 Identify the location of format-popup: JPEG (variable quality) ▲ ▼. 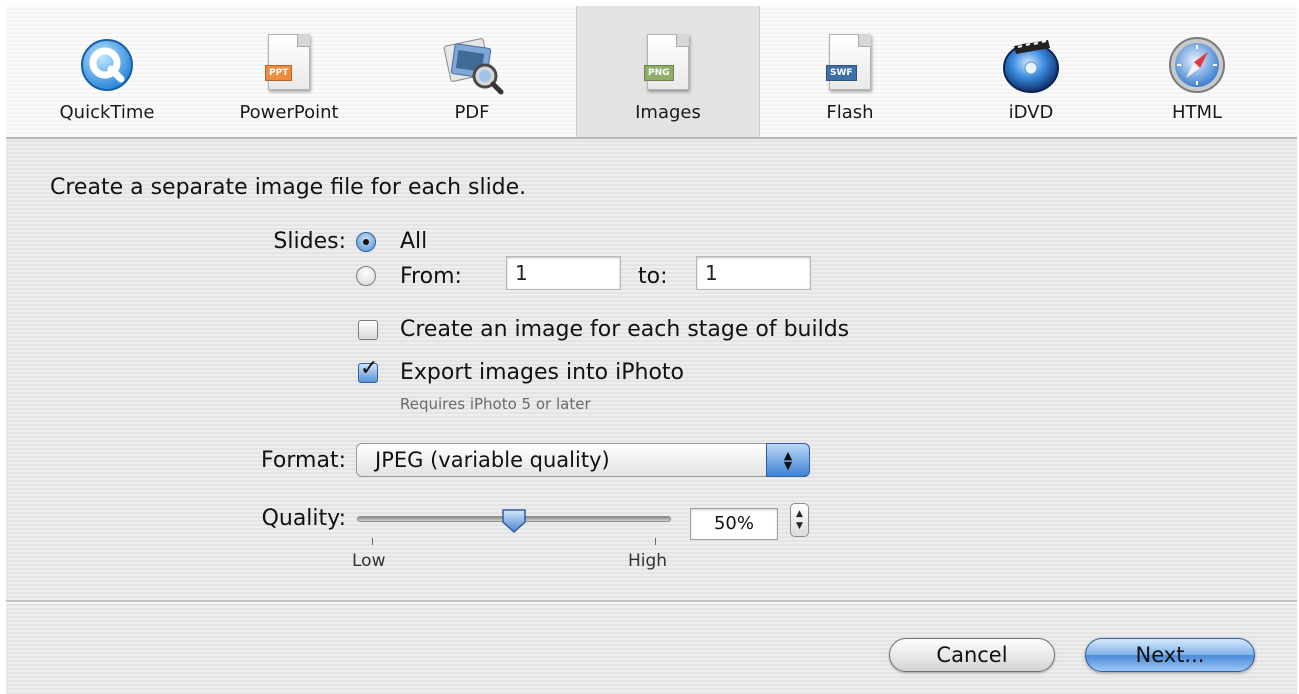
(583, 460).